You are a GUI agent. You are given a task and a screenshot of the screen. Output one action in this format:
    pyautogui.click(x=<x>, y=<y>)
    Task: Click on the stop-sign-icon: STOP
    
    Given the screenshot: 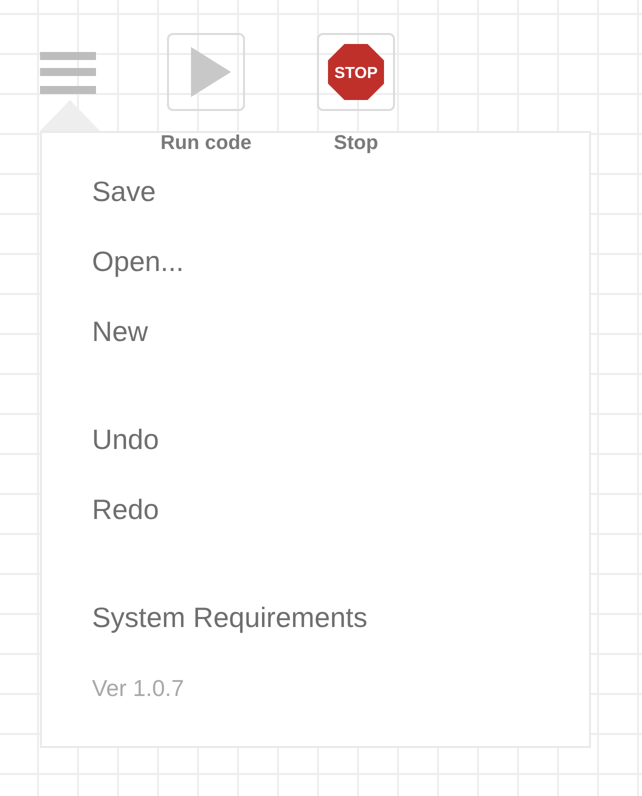 What is the action you would take?
    pyautogui.click(x=356, y=72)
    